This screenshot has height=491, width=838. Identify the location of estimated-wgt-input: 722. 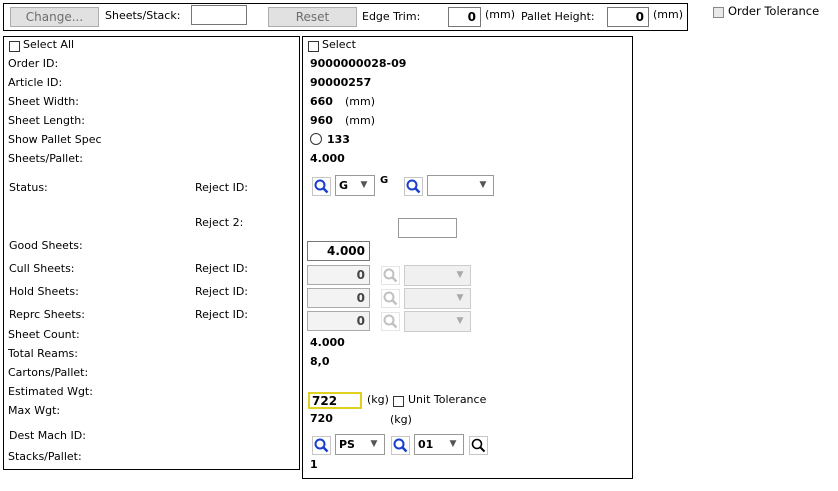
(335, 400).